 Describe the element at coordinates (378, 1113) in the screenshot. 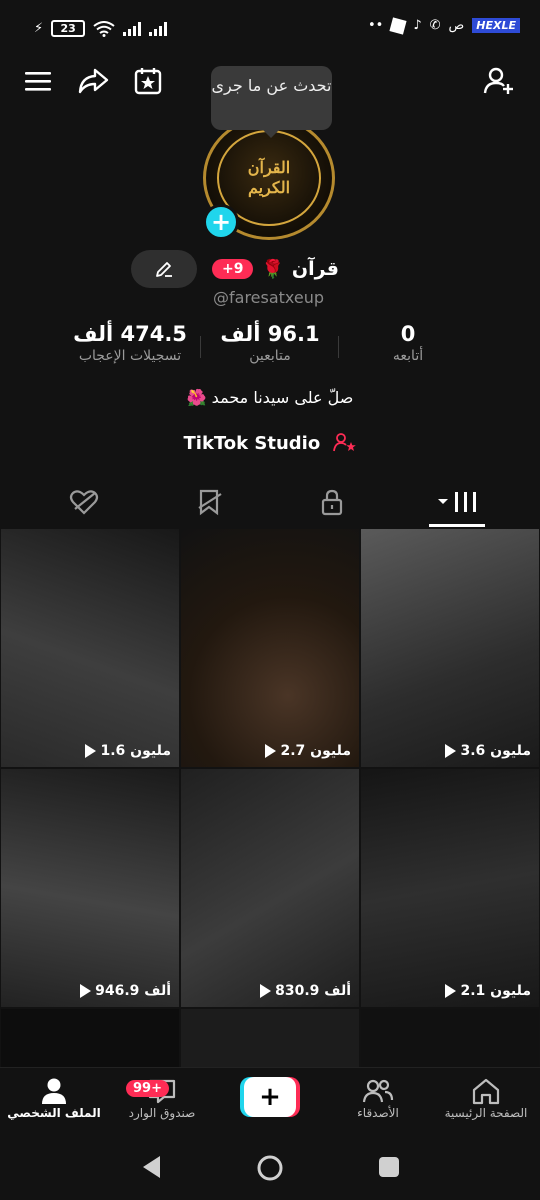

I see `nav-friends-label: الأصدقاء` at that location.